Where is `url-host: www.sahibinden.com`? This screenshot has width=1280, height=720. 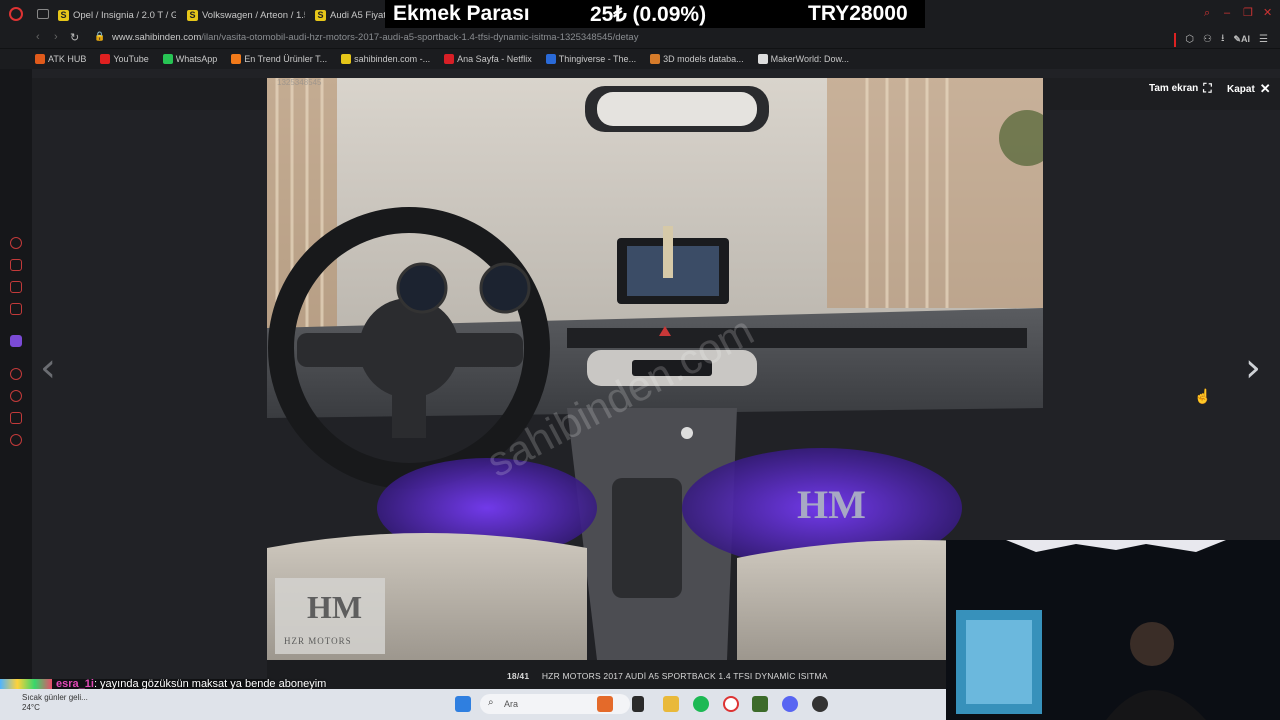
url-host: www.sahibinden.com is located at coordinates (157, 37).